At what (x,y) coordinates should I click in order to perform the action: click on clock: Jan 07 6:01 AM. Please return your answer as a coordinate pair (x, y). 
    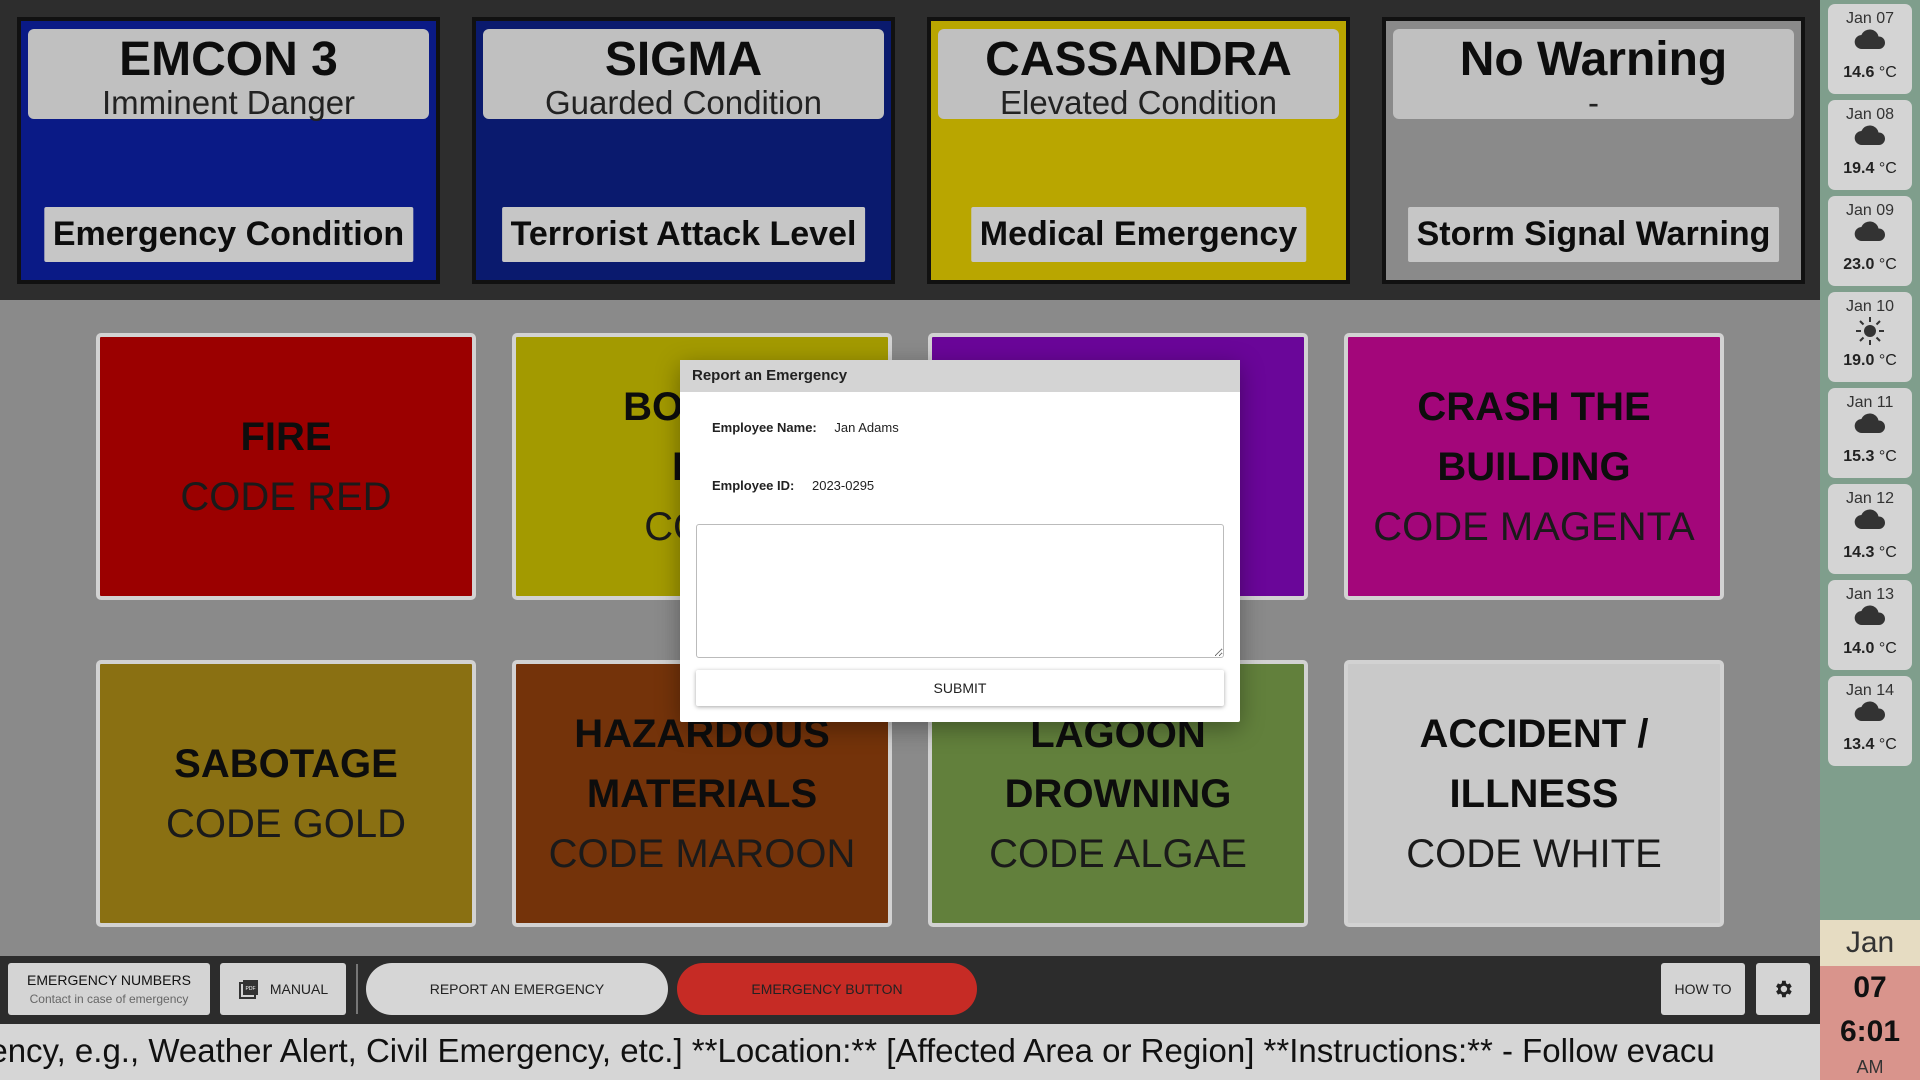
    Looking at the image, I should click on (1870, 1000).